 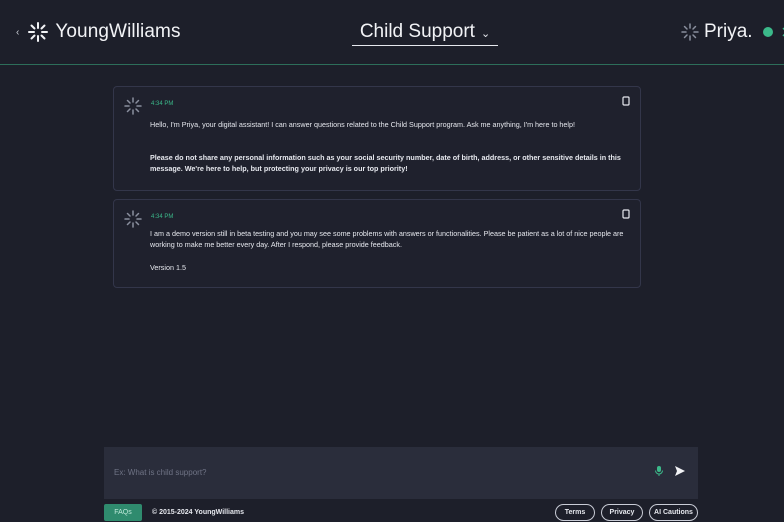 What do you see at coordinates (767, 32) in the screenshot?
I see `online-status-icon` at bounding box center [767, 32].